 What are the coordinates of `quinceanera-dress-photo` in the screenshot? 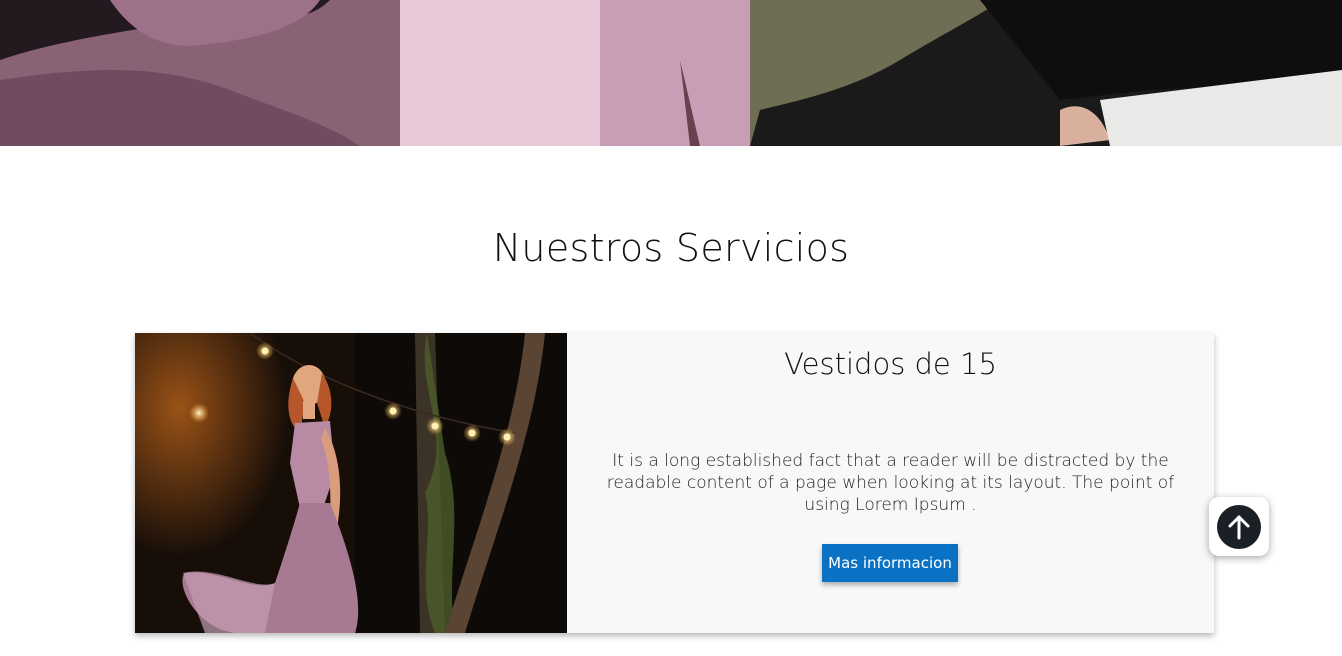 It's located at (351, 483).